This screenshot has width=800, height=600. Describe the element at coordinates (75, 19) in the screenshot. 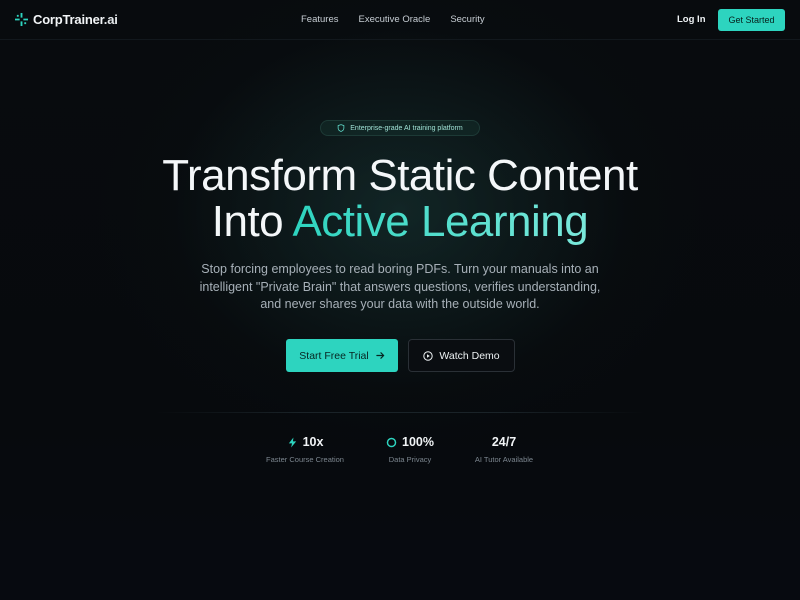

I see `brand-name: CorpTrainer.ai` at that location.